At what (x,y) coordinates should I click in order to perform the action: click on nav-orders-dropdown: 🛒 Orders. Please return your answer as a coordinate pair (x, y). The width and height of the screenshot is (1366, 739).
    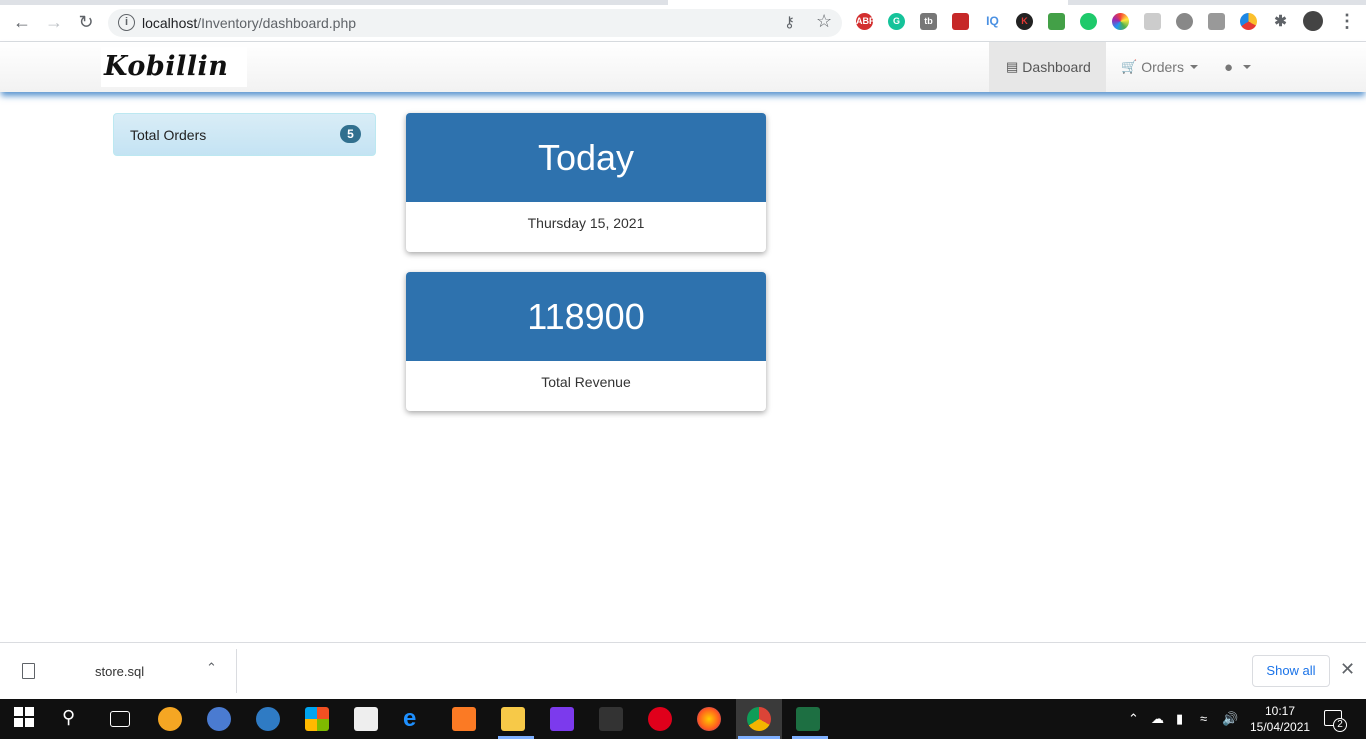
    Looking at the image, I should click on (1155, 67).